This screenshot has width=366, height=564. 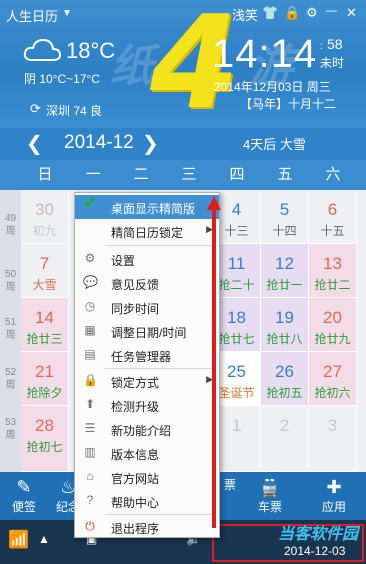 What do you see at coordinates (270, 487) in the screenshot?
I see `train-icon: 🚆` at bounding box center [270, 487].